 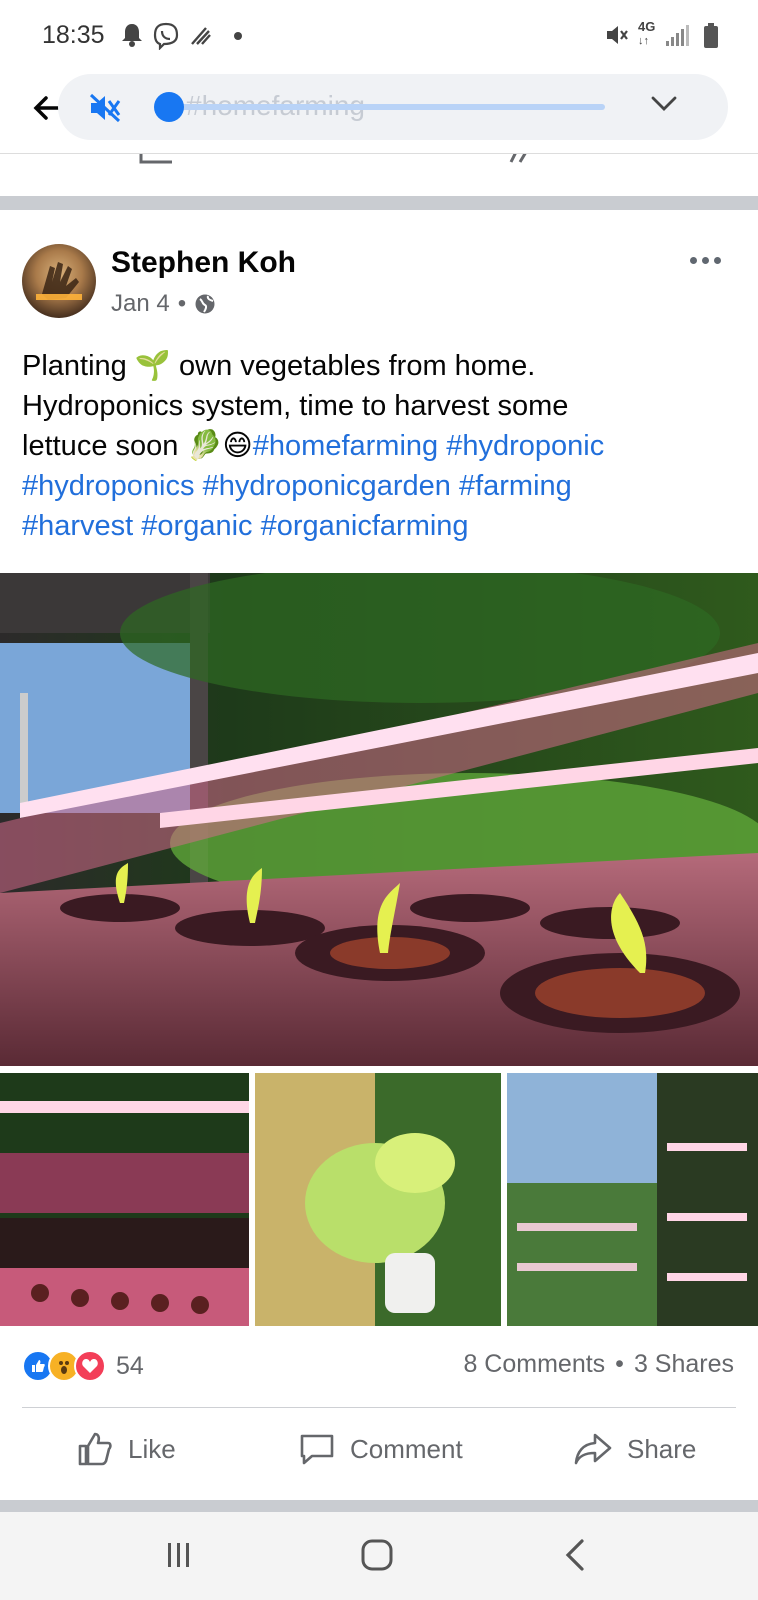 I want to click on post-text-span: Planting 🌱 own vegetables from home., so click(x=279, y=366).